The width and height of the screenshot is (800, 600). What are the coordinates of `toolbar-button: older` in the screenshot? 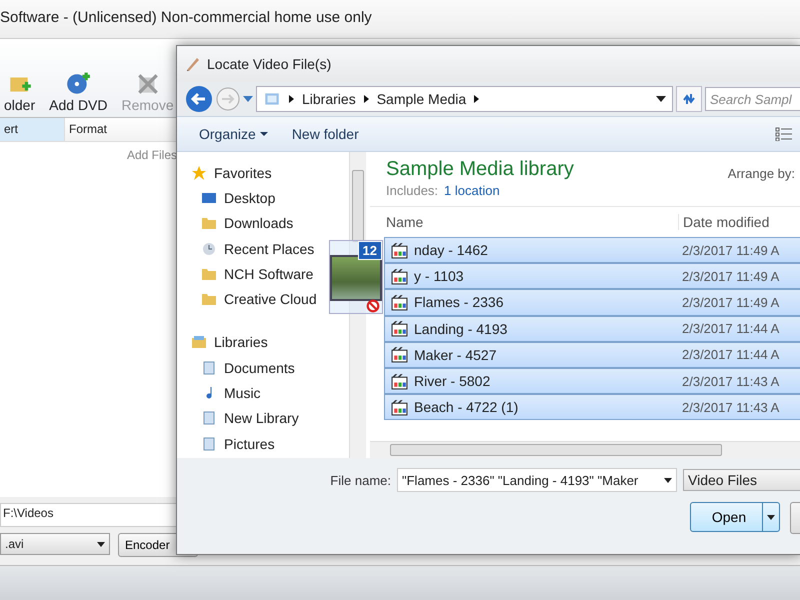 It's located at (20, 92).